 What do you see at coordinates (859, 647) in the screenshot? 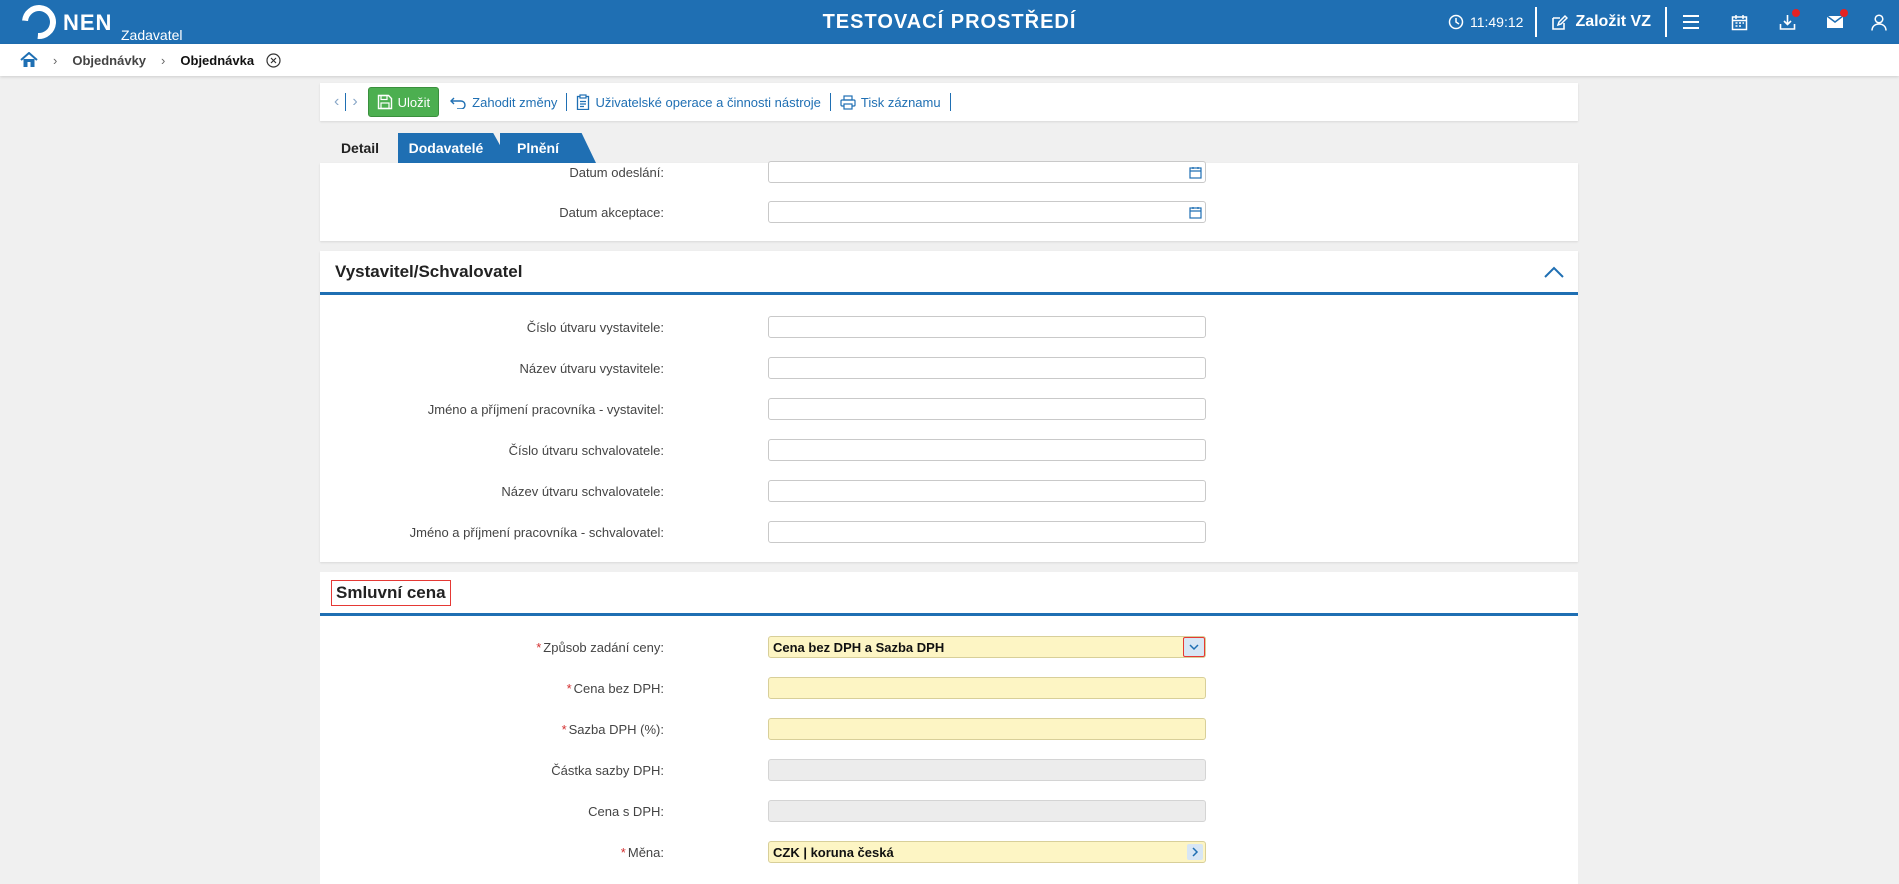
I see `field-value: Cena bez DPH a Sazba DPH` at bounding box center [859, 647].